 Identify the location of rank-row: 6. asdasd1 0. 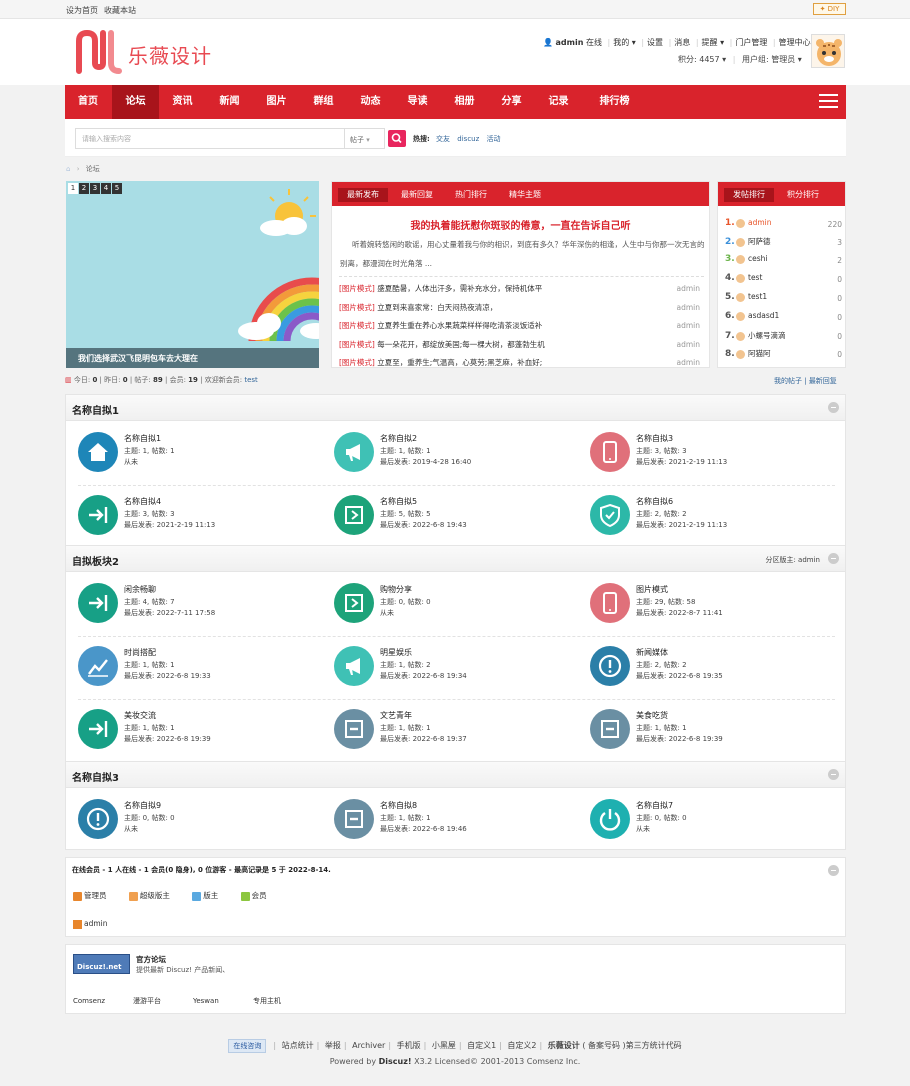
(783, 319).